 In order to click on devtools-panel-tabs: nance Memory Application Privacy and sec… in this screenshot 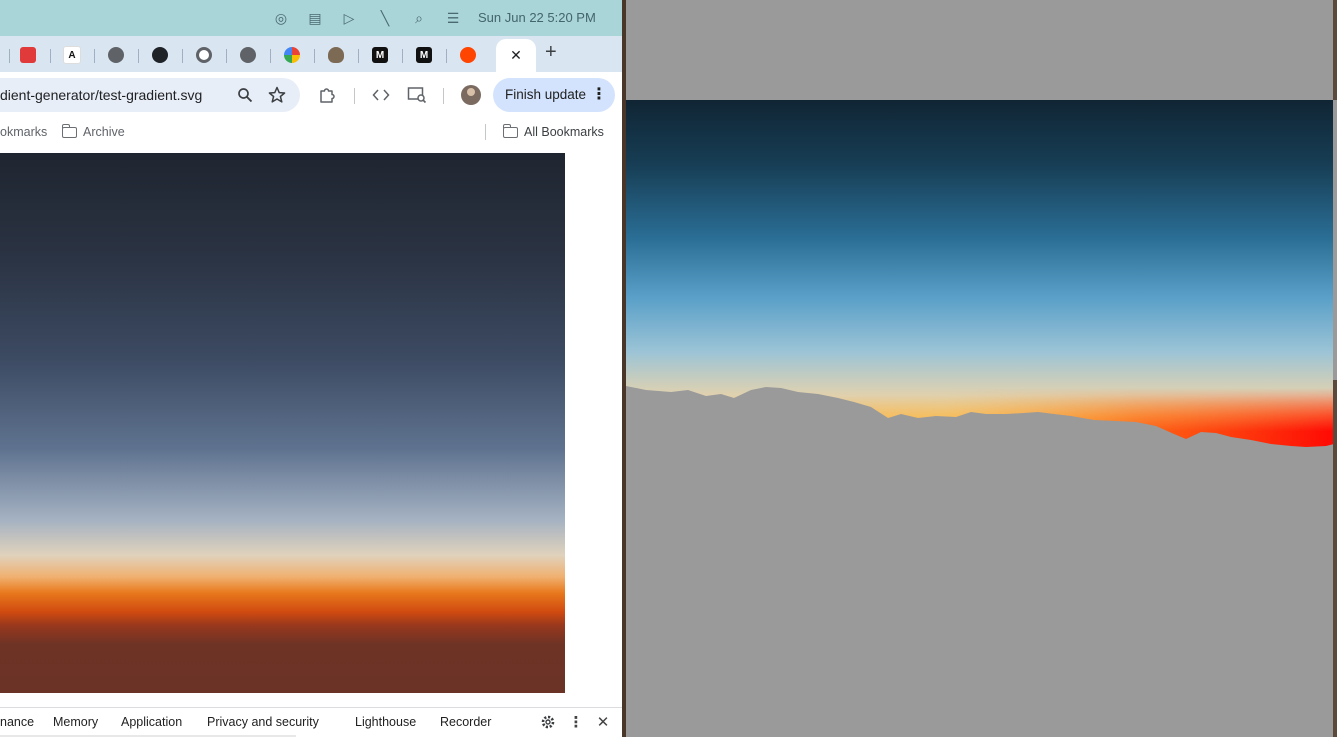, I will do `click(311, 722)`.